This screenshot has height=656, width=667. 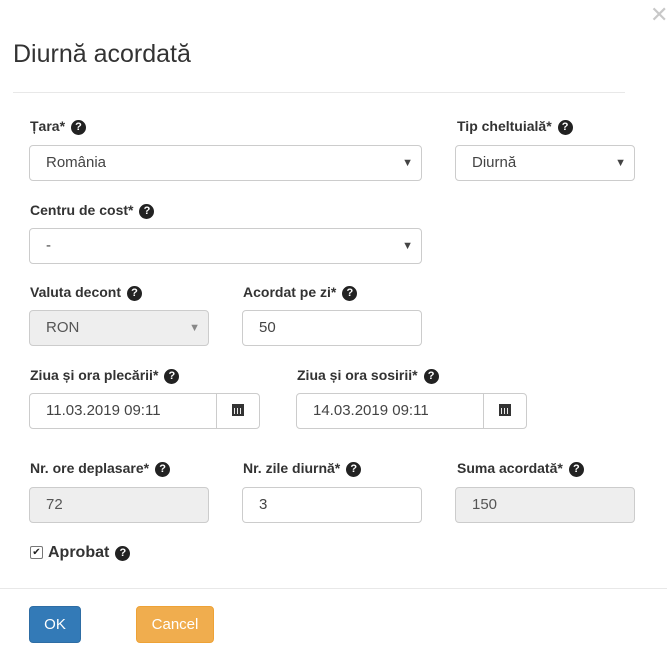 I want to click on close-icon: ✕, so click(x=658, y=15).